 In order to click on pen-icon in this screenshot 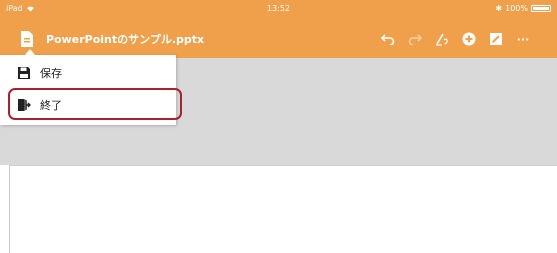, I will do `click(442, 39)`.